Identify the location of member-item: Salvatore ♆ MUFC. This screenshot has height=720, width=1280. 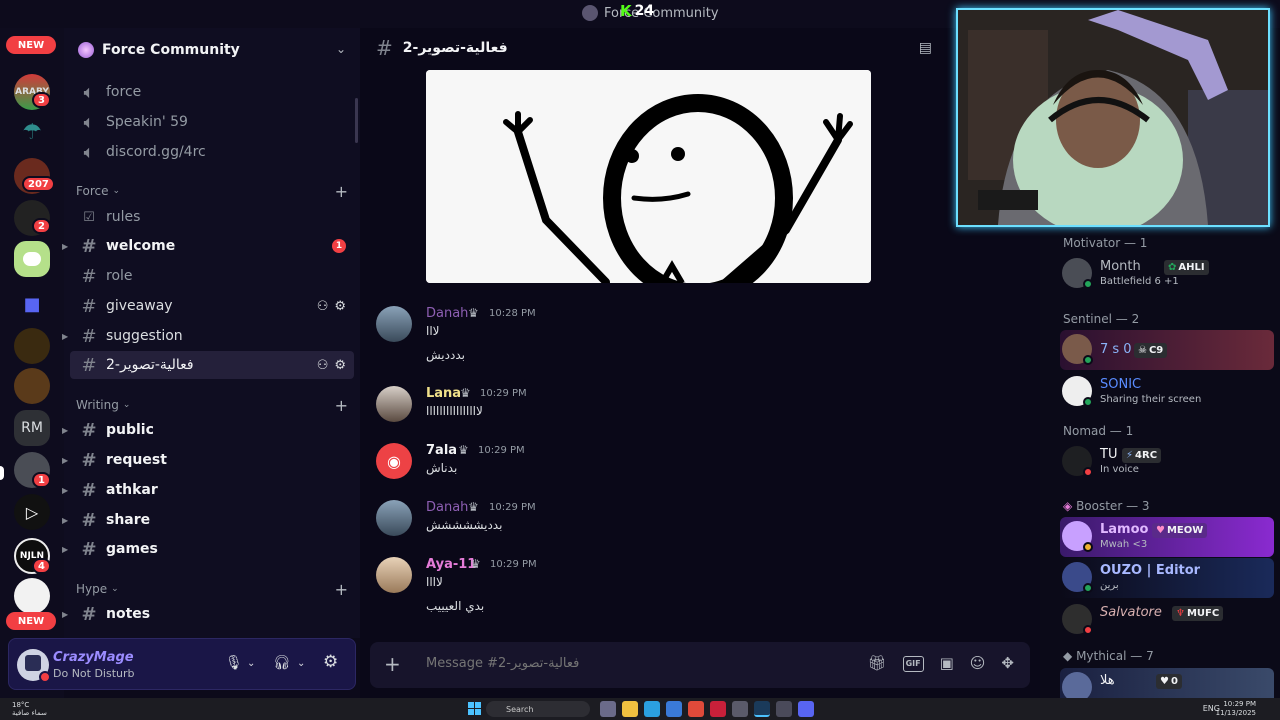
(1167, 620).